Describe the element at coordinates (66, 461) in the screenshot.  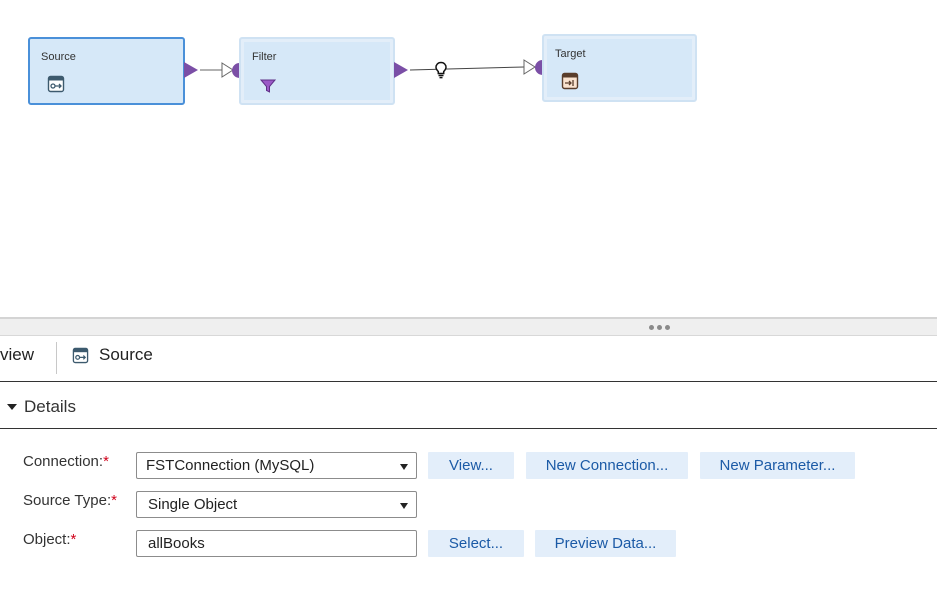
I see `connection-label: Connection:*` at that location.